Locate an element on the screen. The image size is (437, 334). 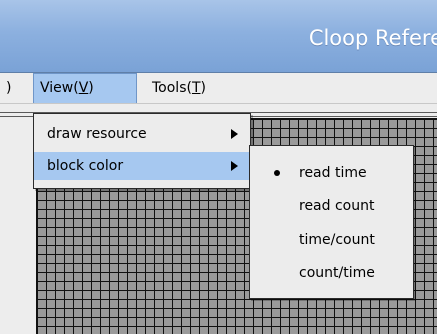
menu-previous-partial-label: ) is located at coordinates (9, 88).